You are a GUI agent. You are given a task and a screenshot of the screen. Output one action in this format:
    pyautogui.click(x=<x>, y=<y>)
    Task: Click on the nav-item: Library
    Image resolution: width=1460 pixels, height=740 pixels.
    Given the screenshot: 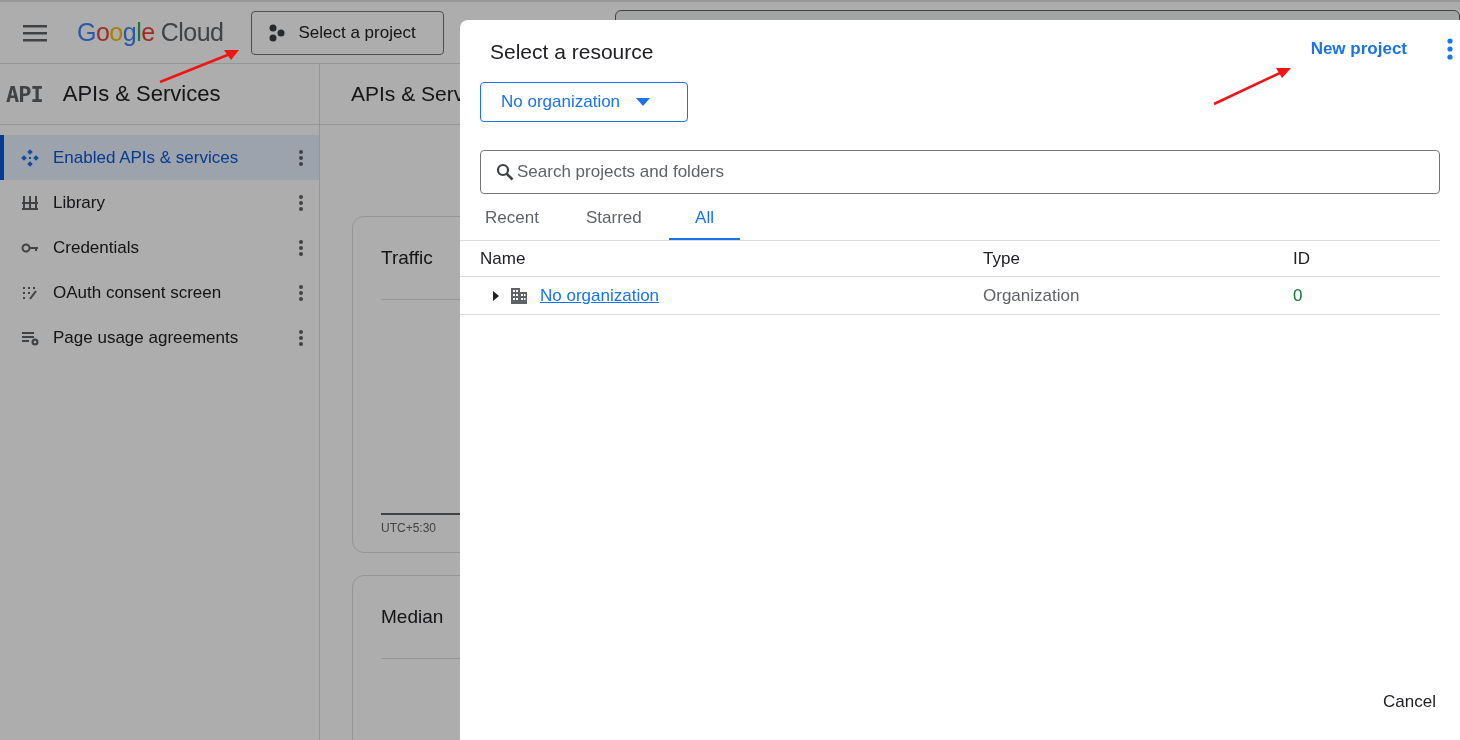 What is the action you would take?
    pyautogui.click(x=159, y=202)
    